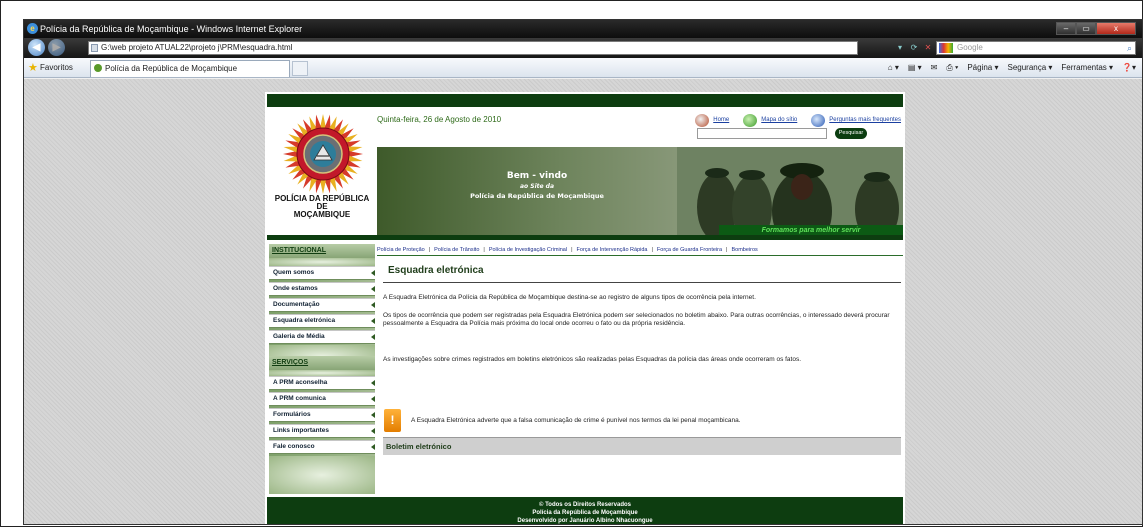  Describe the element at coordinates (537, 196) in the screenshot. I see `welcome-line3: Polícia da República de Moçambique` at that location.